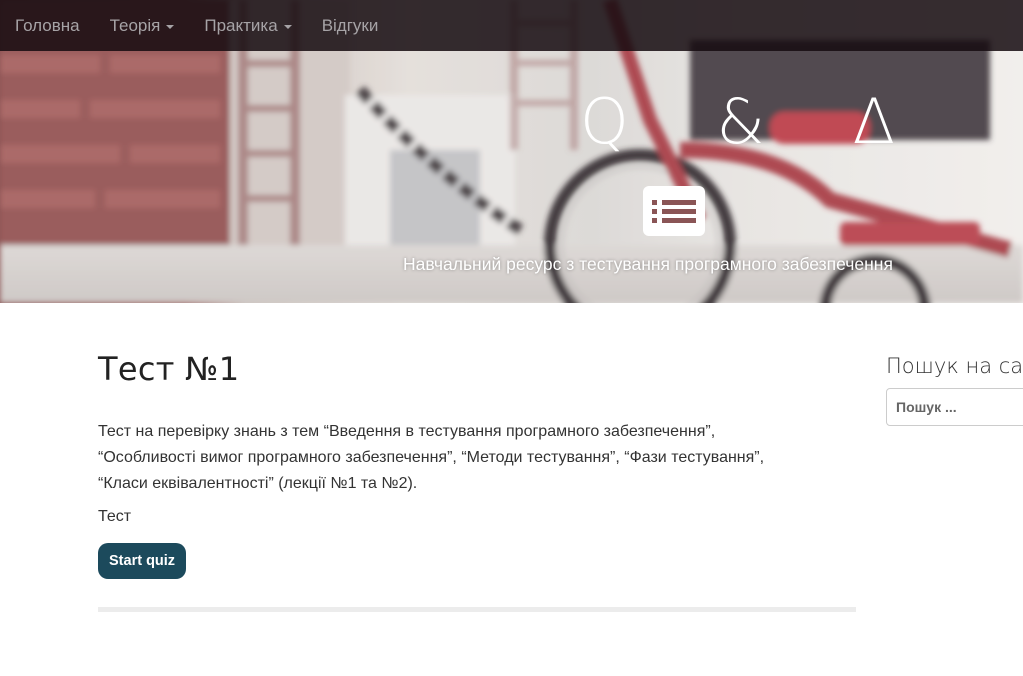 This screenshot has width=1023, height=676. I want to click on sidebar-search-title: Пошук на сайті, so click(954, 366).